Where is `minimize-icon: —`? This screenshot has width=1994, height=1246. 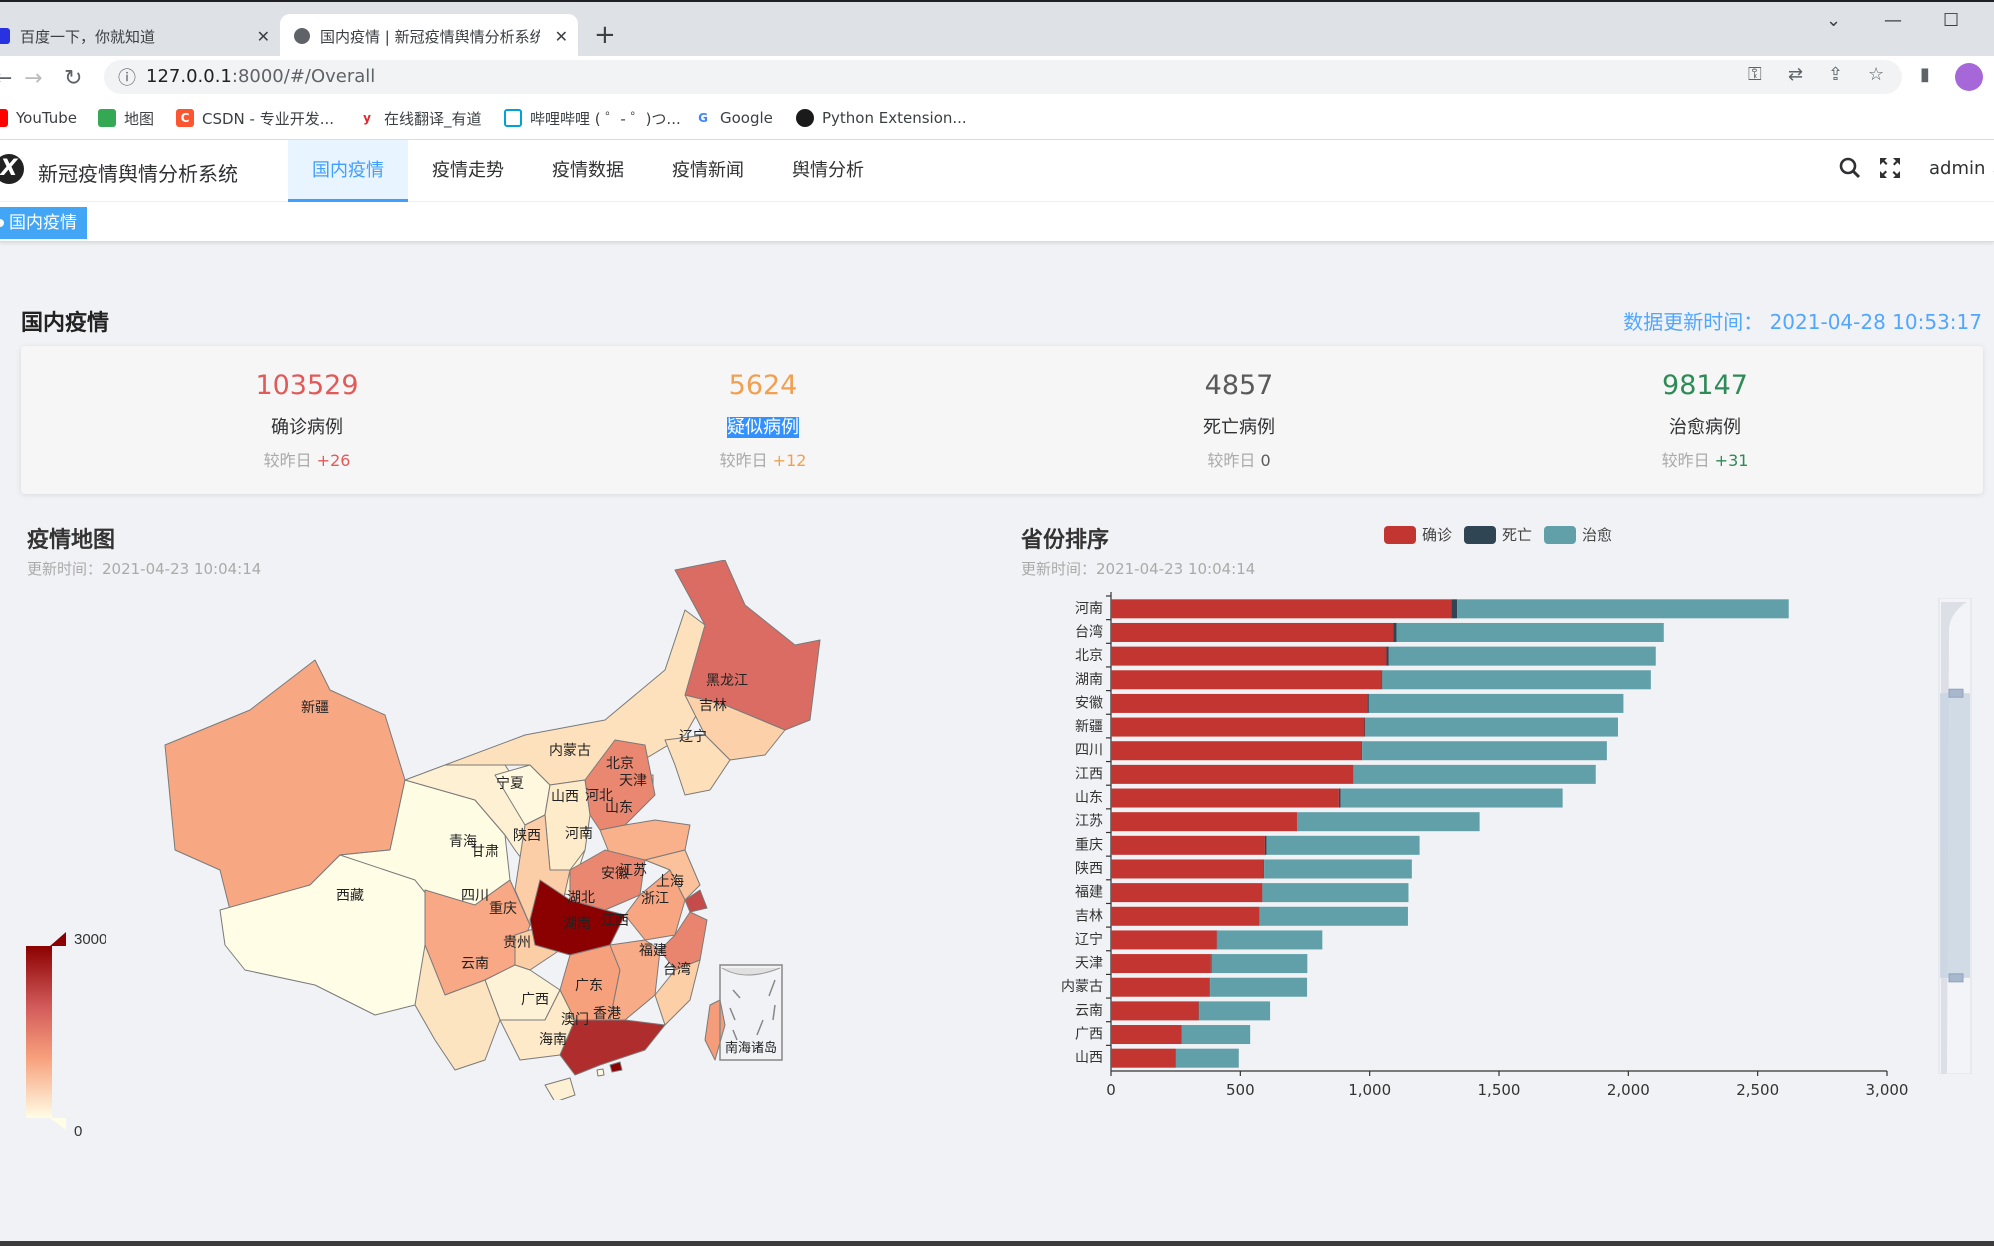
minimize-icon: — is located at coordinates (1893, 20).